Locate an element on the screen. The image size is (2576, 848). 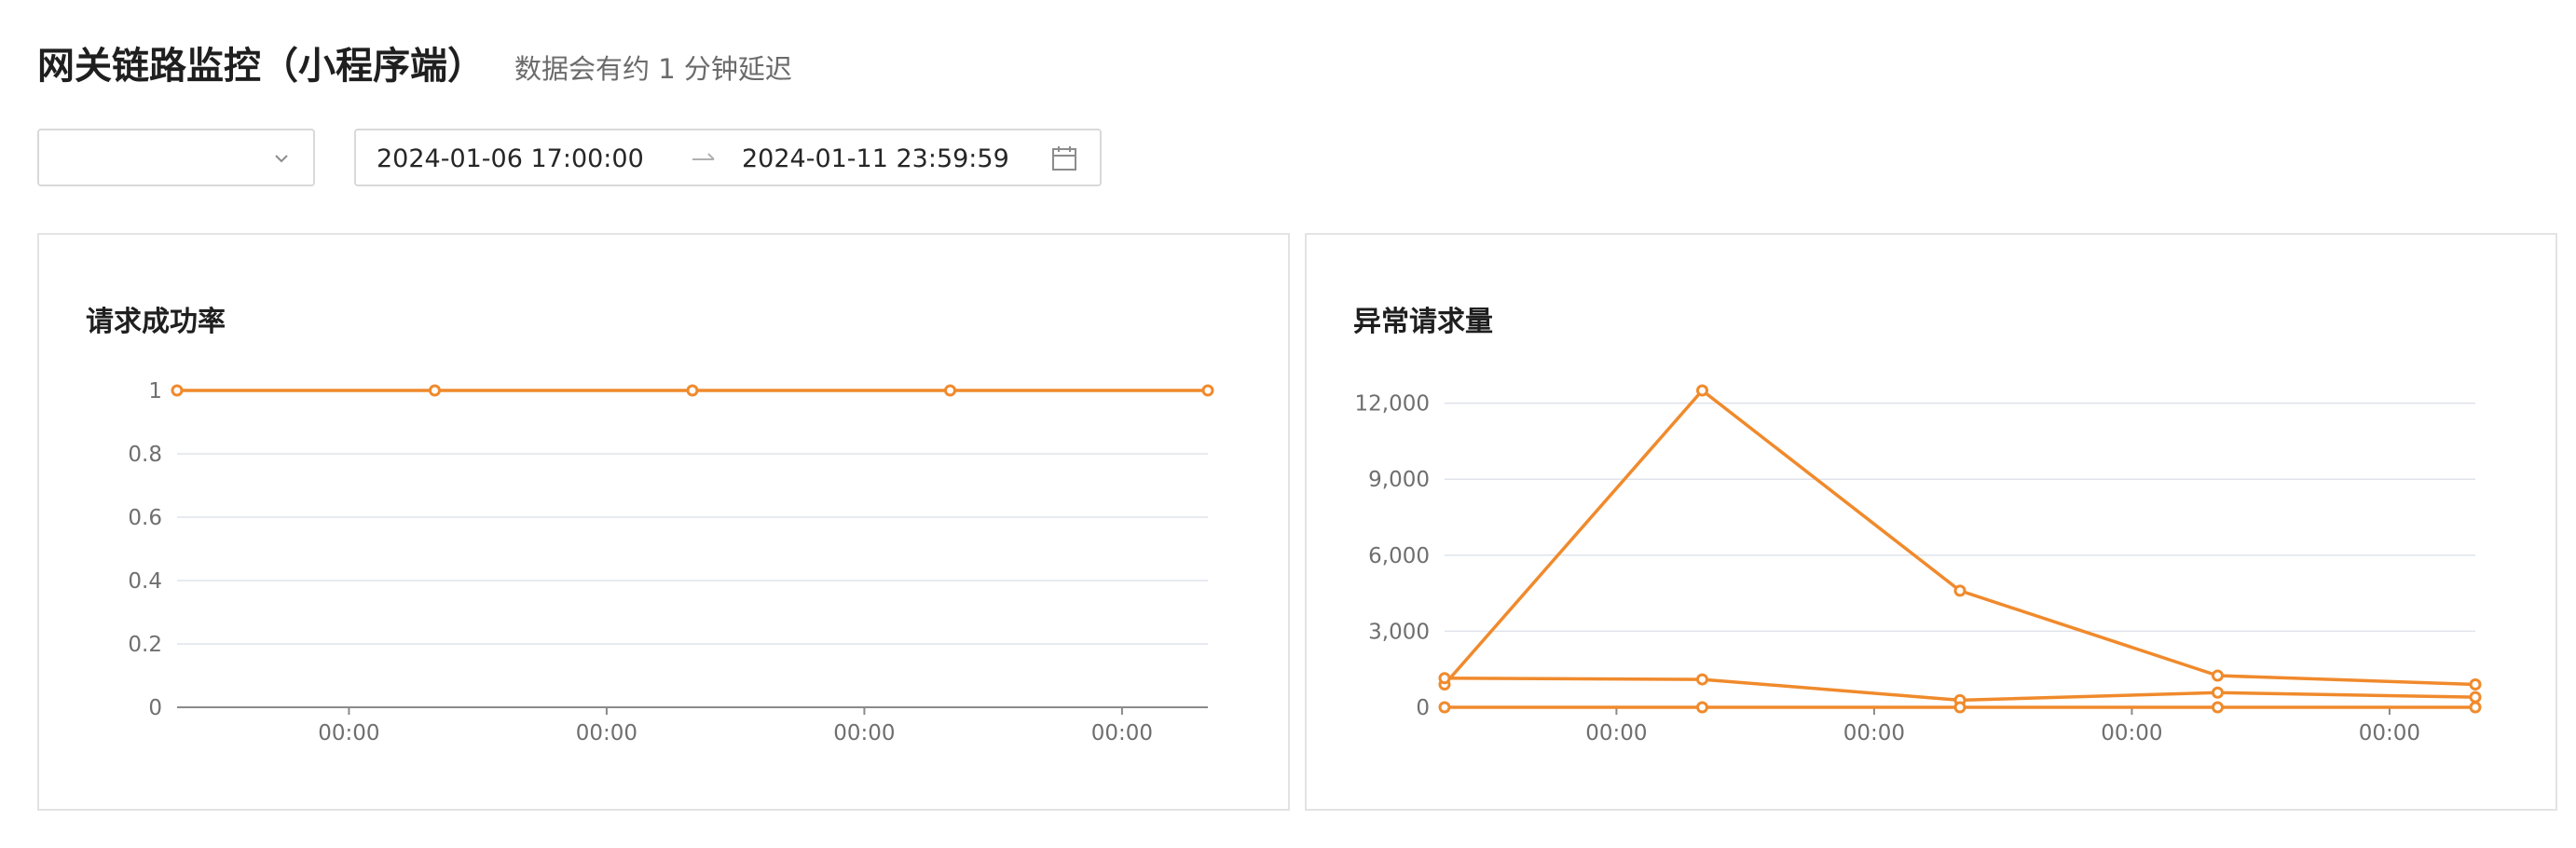
y-tick-label: 0.6 is located at coordinates (145, 518).